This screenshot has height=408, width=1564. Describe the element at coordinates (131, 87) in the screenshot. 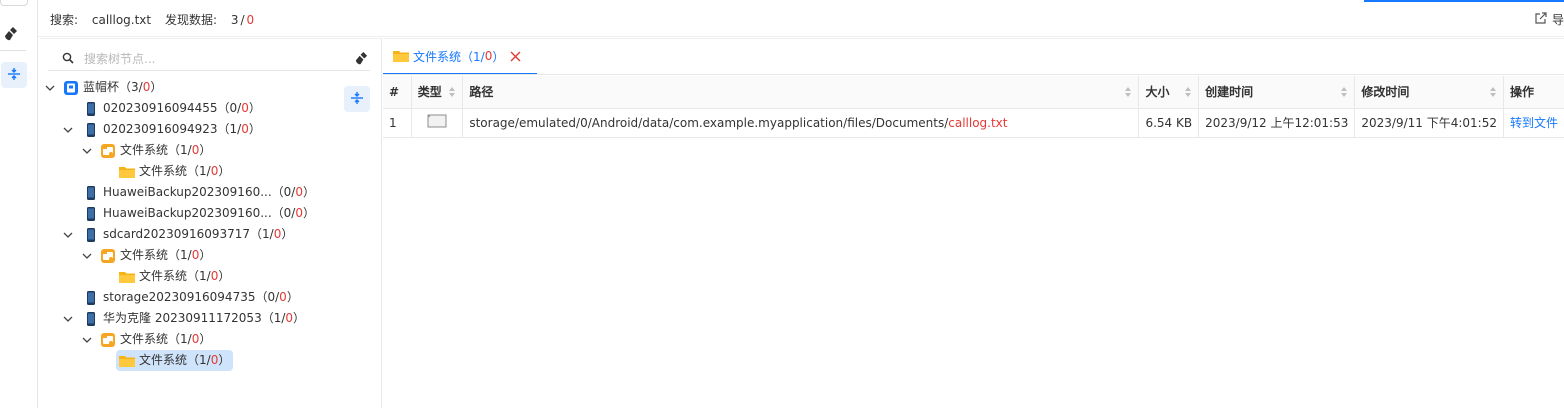

I see `tree-node-count: （3/` at that location.